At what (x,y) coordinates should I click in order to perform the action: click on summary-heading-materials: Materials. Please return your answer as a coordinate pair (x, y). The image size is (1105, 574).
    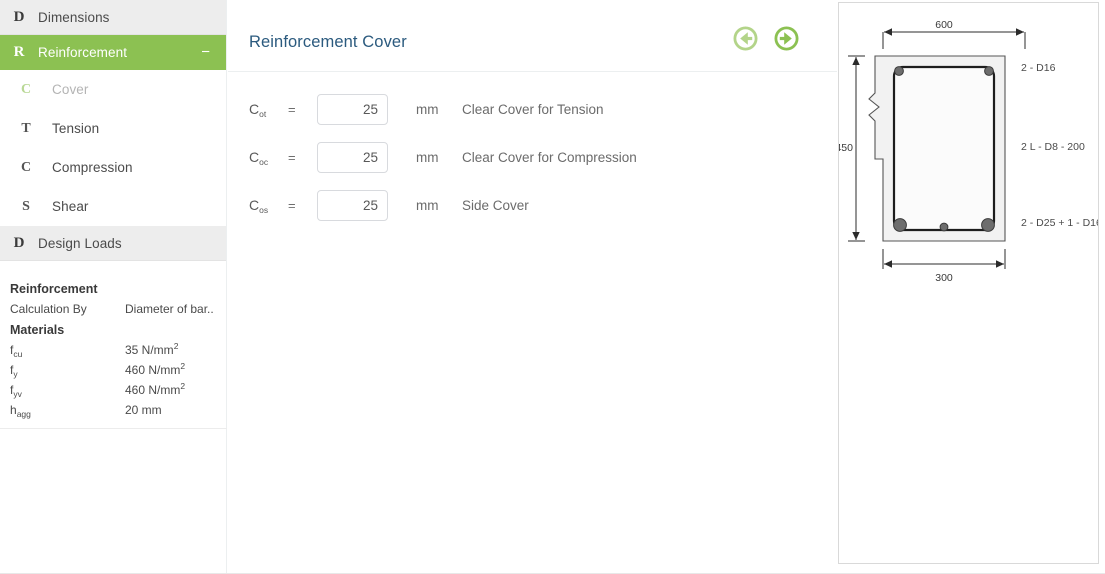
    Looking at the image, I should click on (37, 330).